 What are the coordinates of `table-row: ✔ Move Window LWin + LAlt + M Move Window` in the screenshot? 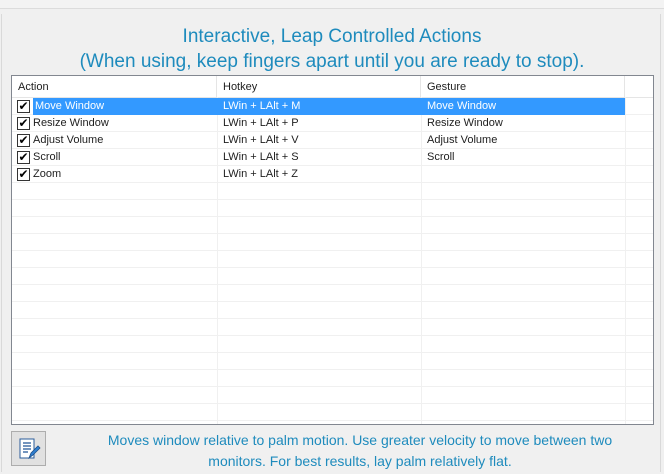 It's located at (332, 106).